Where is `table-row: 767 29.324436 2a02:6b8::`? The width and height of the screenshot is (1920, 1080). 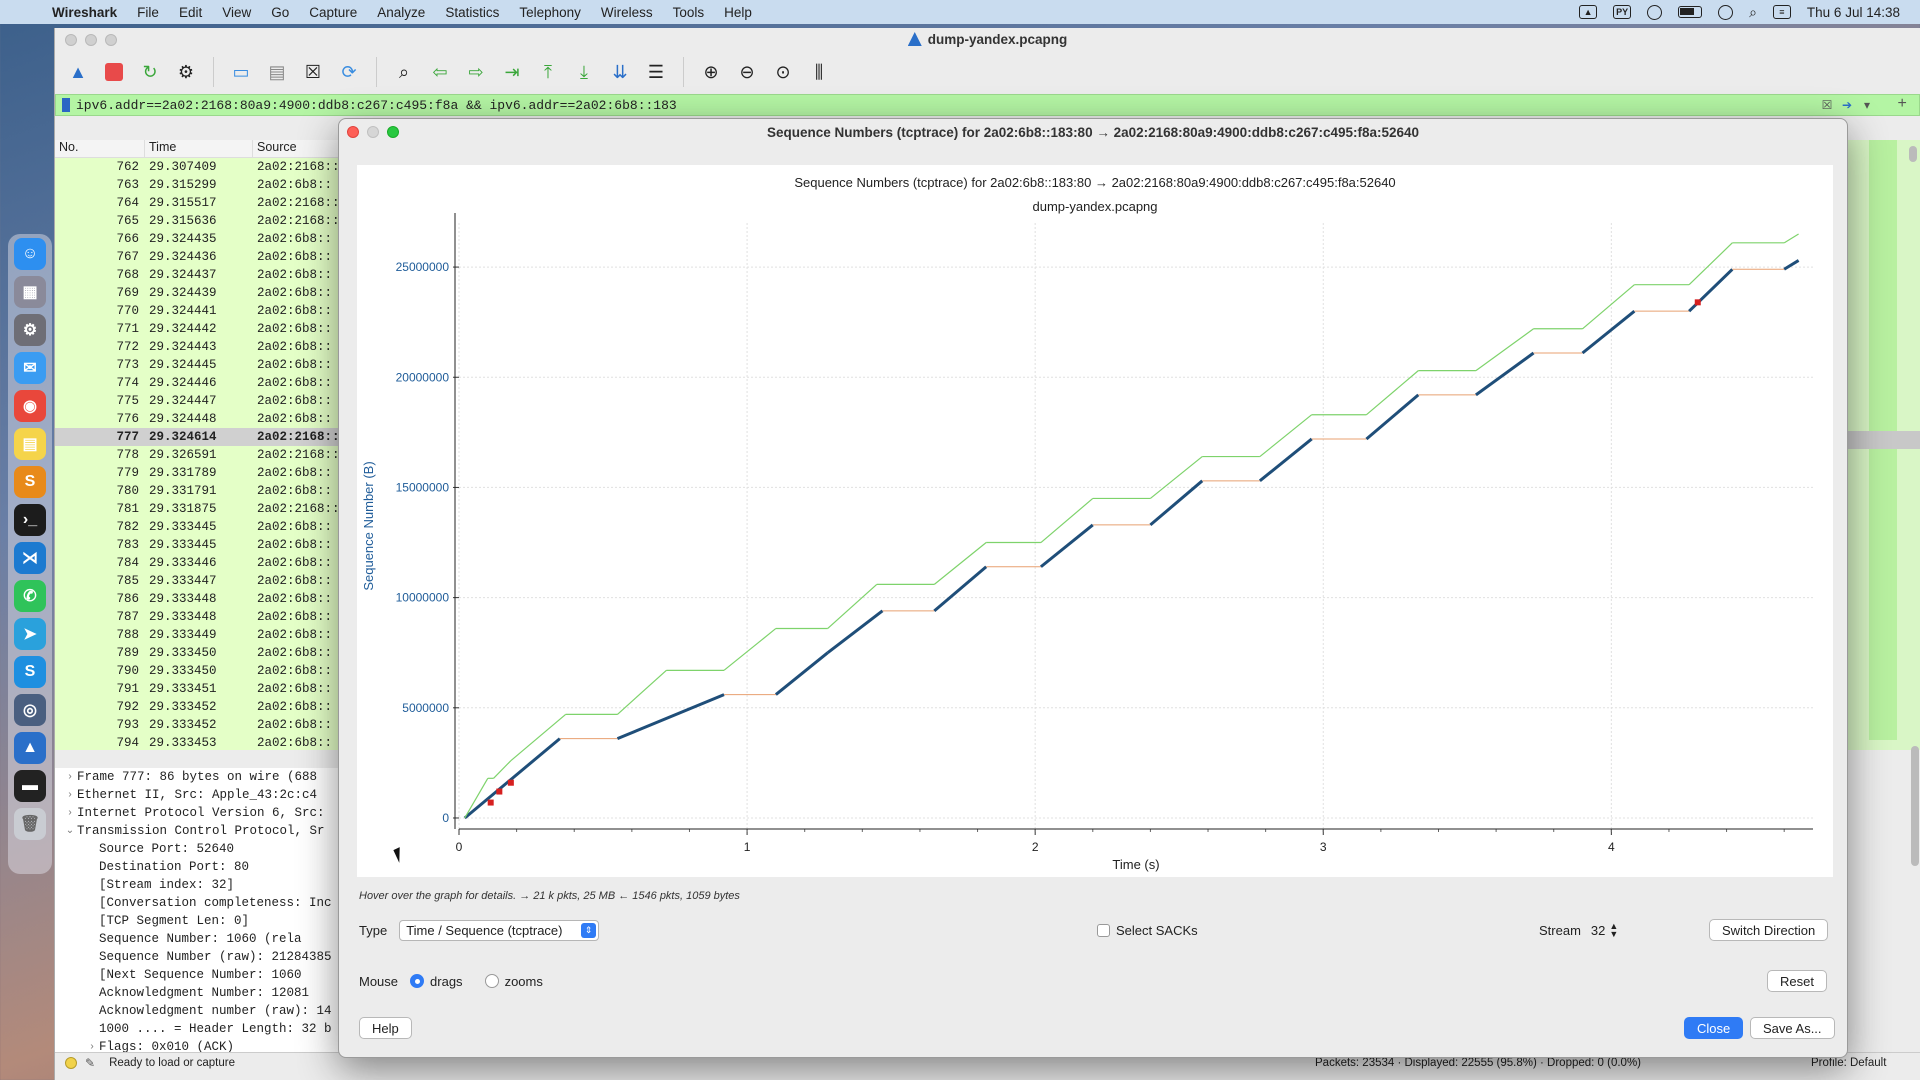
table-row: 767 29.324436 2a02:6b8:: is located at coordinates (200, 257).